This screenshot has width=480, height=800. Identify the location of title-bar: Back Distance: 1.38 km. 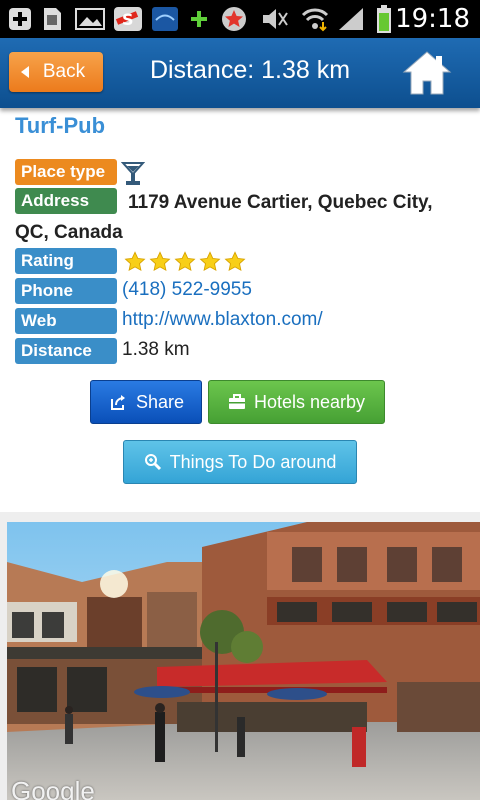
(240, 73).